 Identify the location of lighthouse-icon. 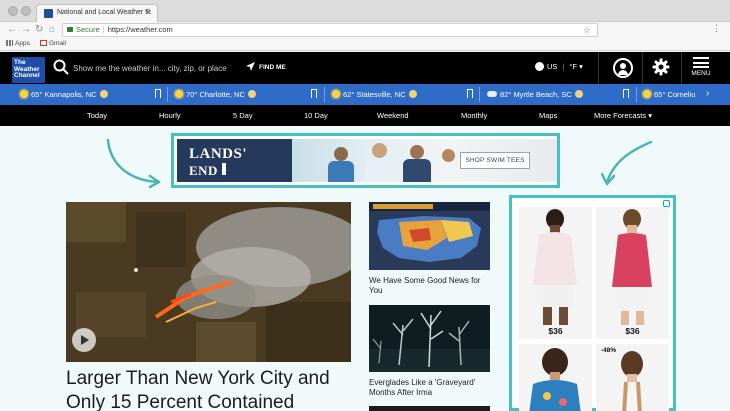
(224, 169).